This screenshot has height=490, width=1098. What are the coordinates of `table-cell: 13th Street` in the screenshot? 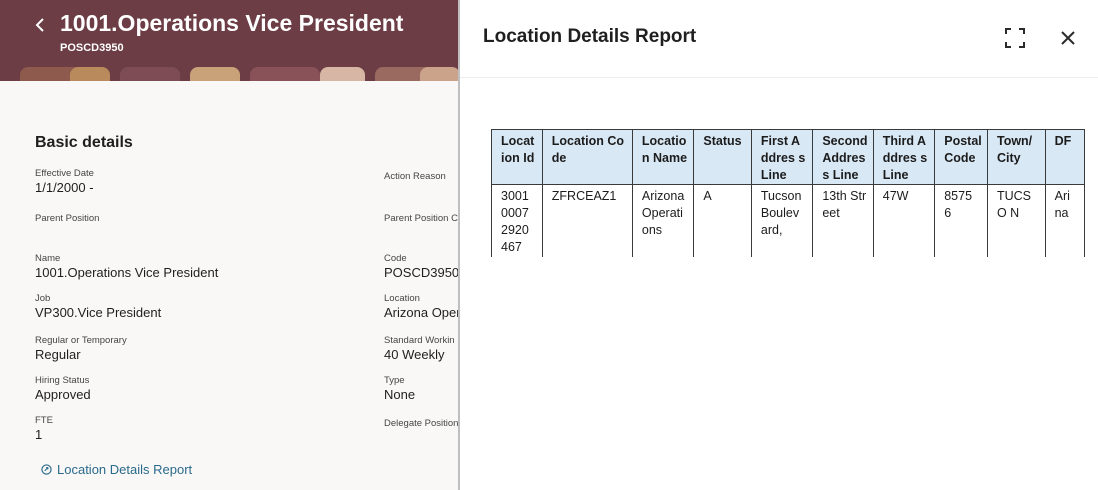 It's located at (843, 220).